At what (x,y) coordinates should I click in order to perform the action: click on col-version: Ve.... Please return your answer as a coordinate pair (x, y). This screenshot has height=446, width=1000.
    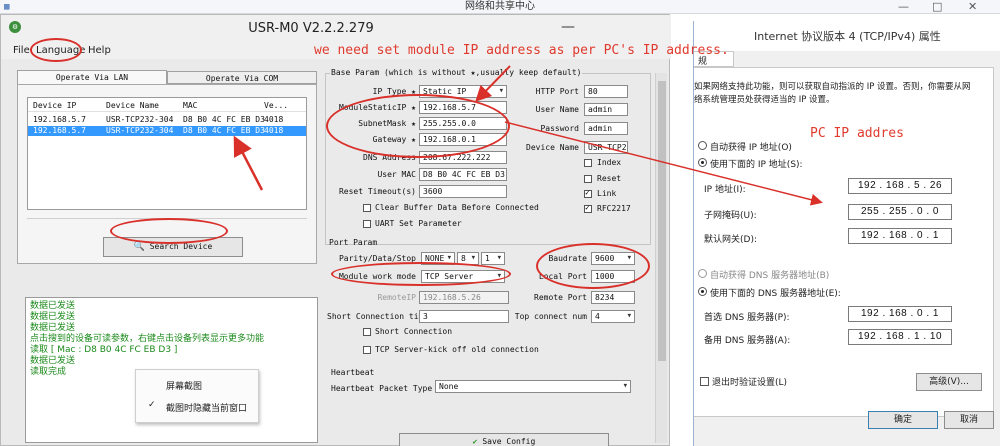
    Looking at the image, I should click on (276, 105).